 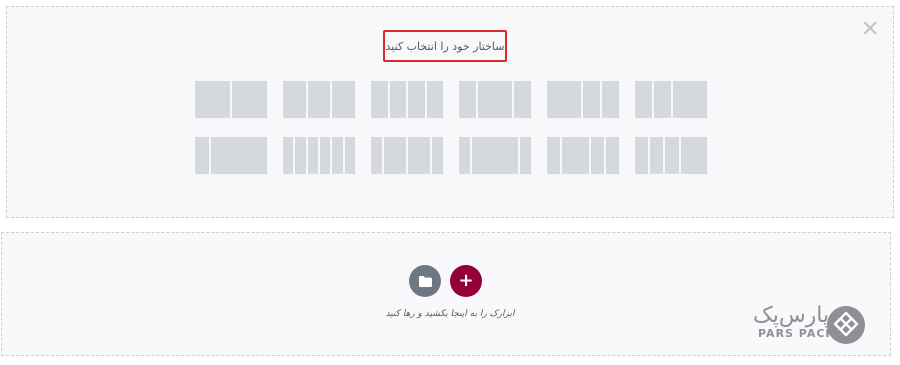 What do you see at coordinates (846, 325) in the screenshot?
I see `parspack-logo-icon` at bounding box center [846, 325].